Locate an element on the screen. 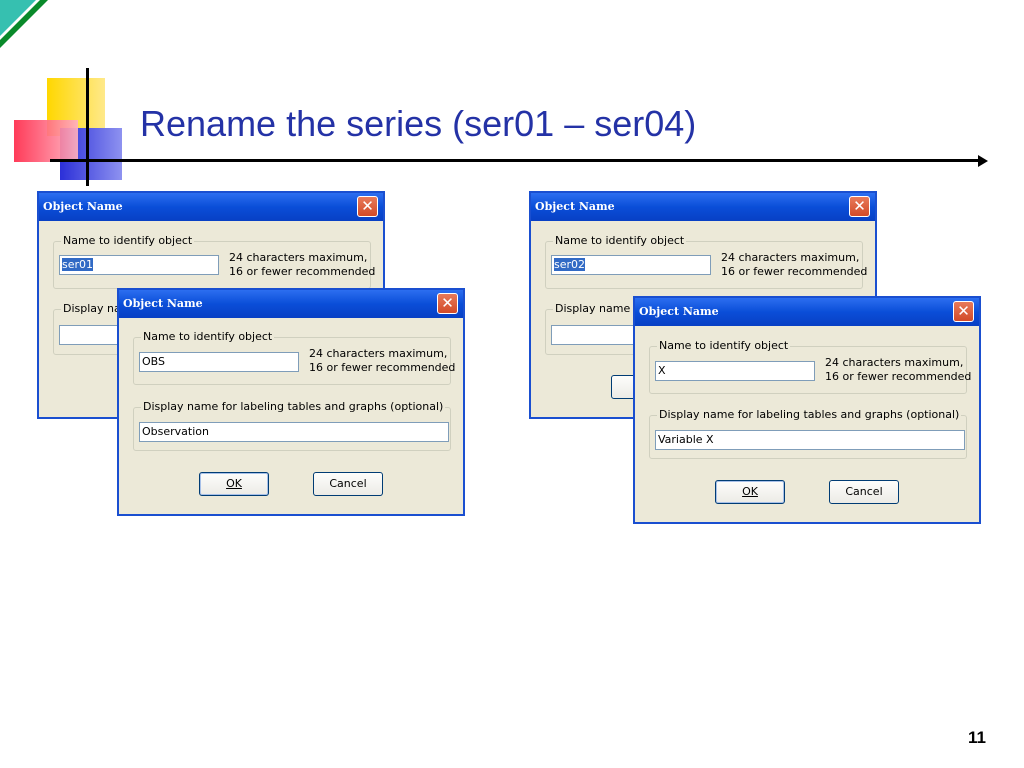 This screenshot has height=768, width=1024. display-input: Variable X is located at coordinates (810, 440).